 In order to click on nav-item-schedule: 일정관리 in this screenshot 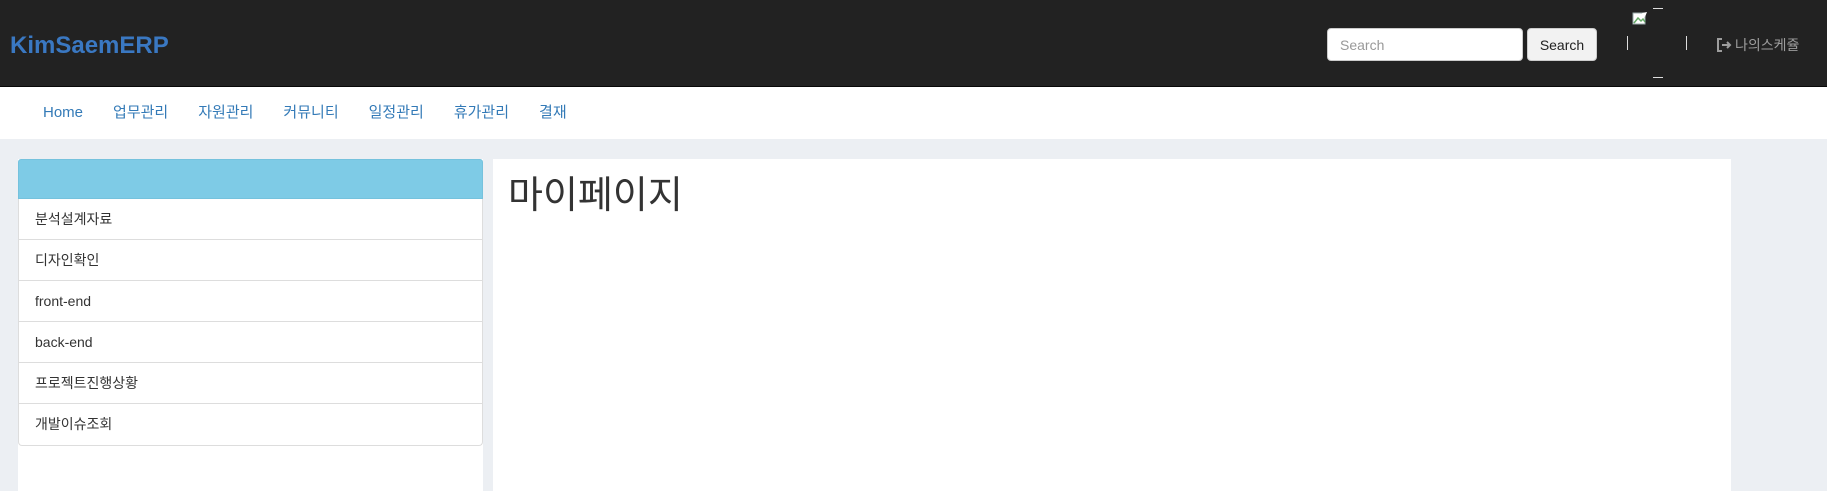, I will do `click(396, 113)`.